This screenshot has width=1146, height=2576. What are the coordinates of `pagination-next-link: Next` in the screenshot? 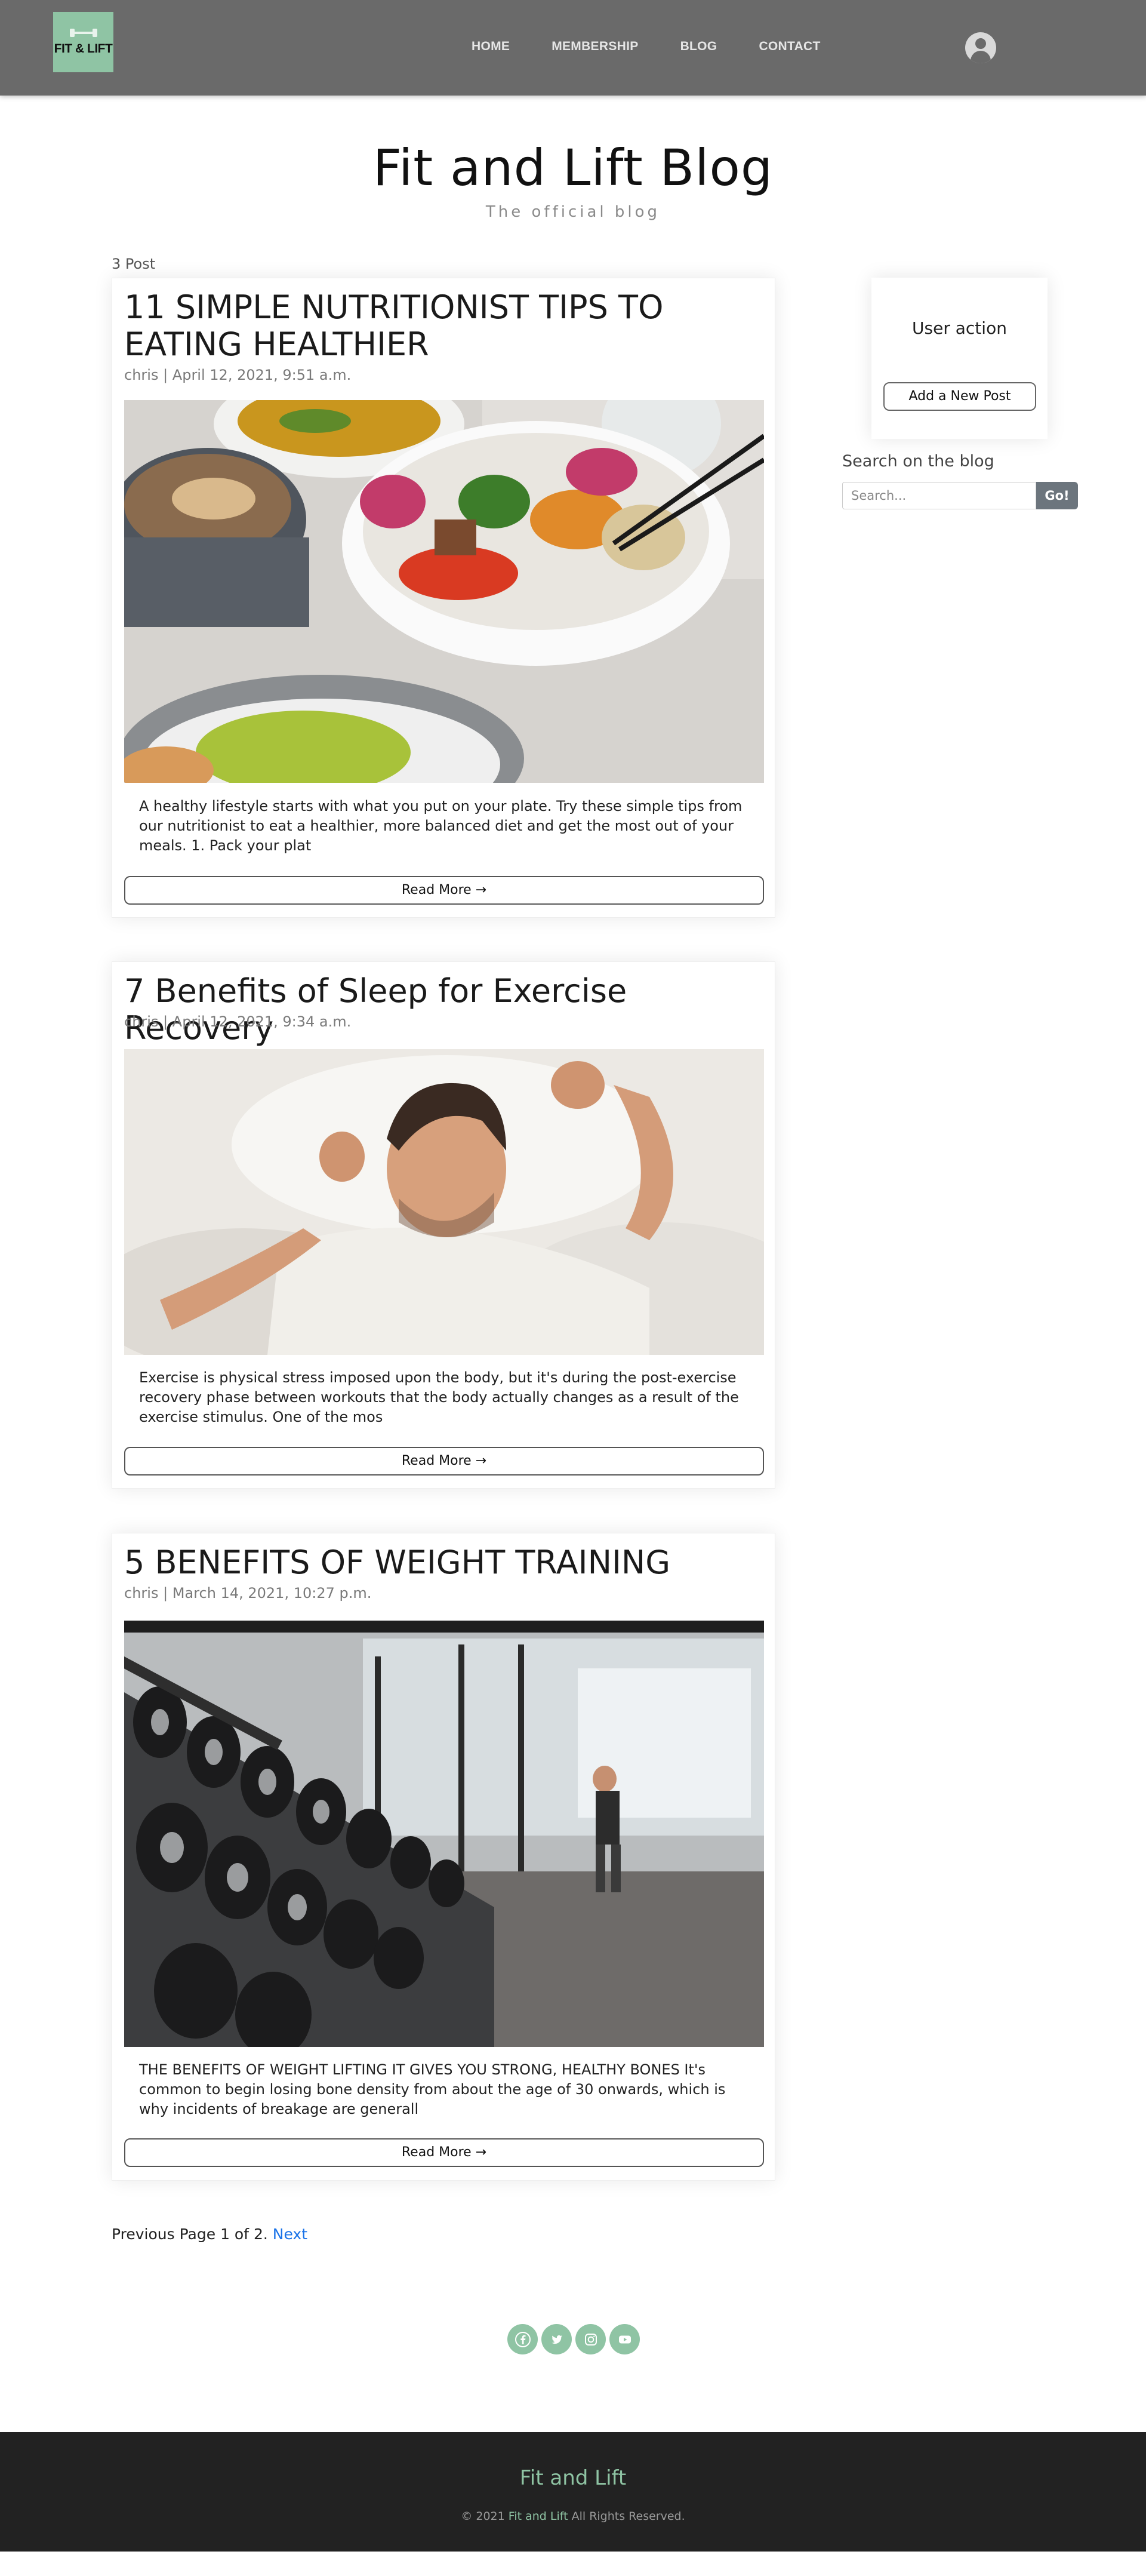 It's located at (290, 2234).